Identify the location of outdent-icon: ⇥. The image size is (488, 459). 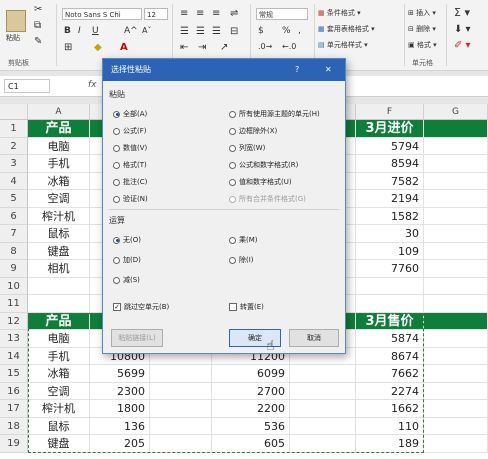
(202, 47).